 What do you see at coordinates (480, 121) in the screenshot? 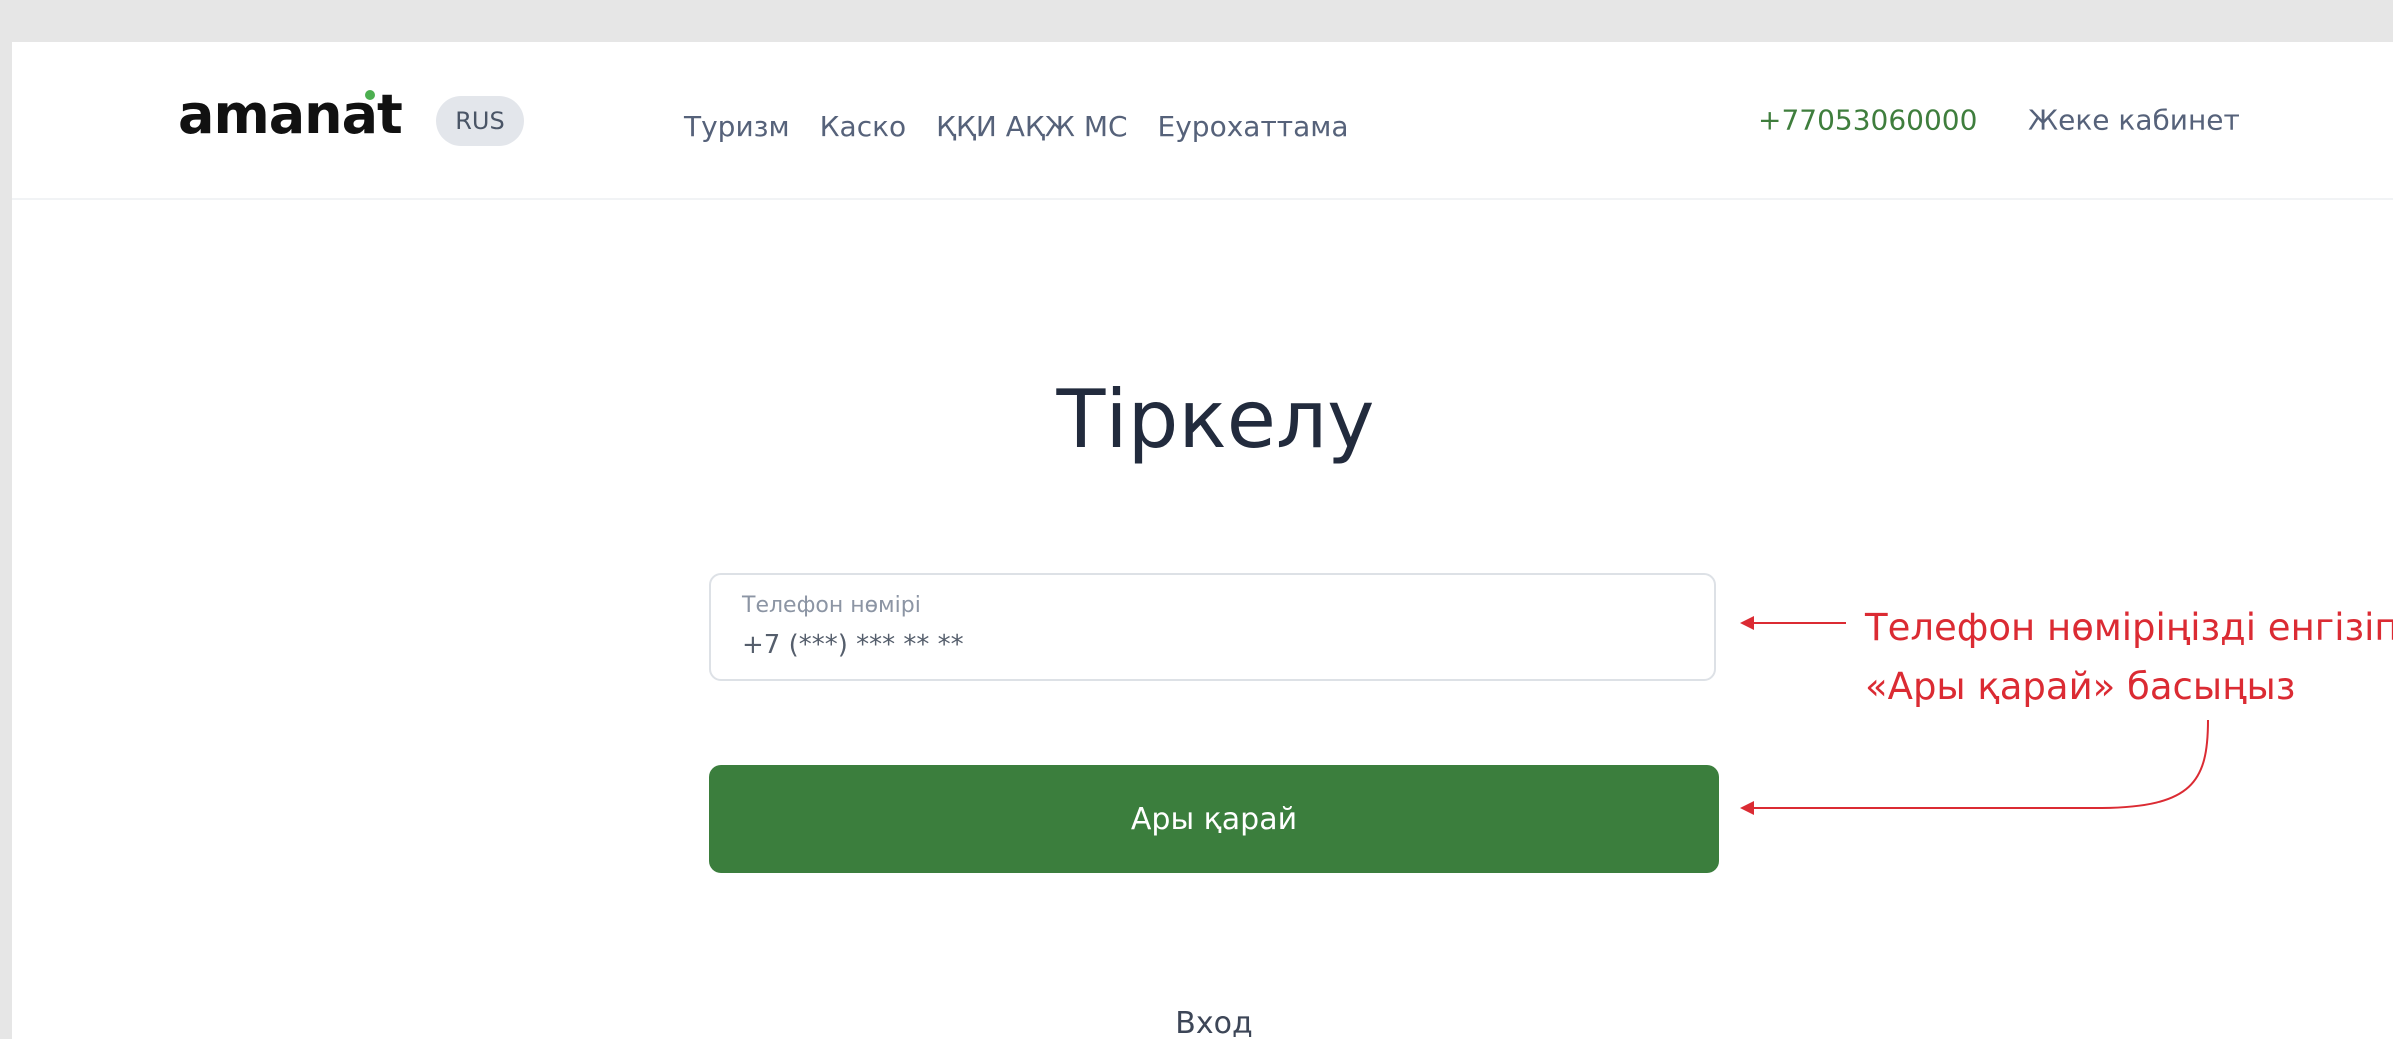
I see `language-switch-button: RUS` at bounding box center [480, 121].